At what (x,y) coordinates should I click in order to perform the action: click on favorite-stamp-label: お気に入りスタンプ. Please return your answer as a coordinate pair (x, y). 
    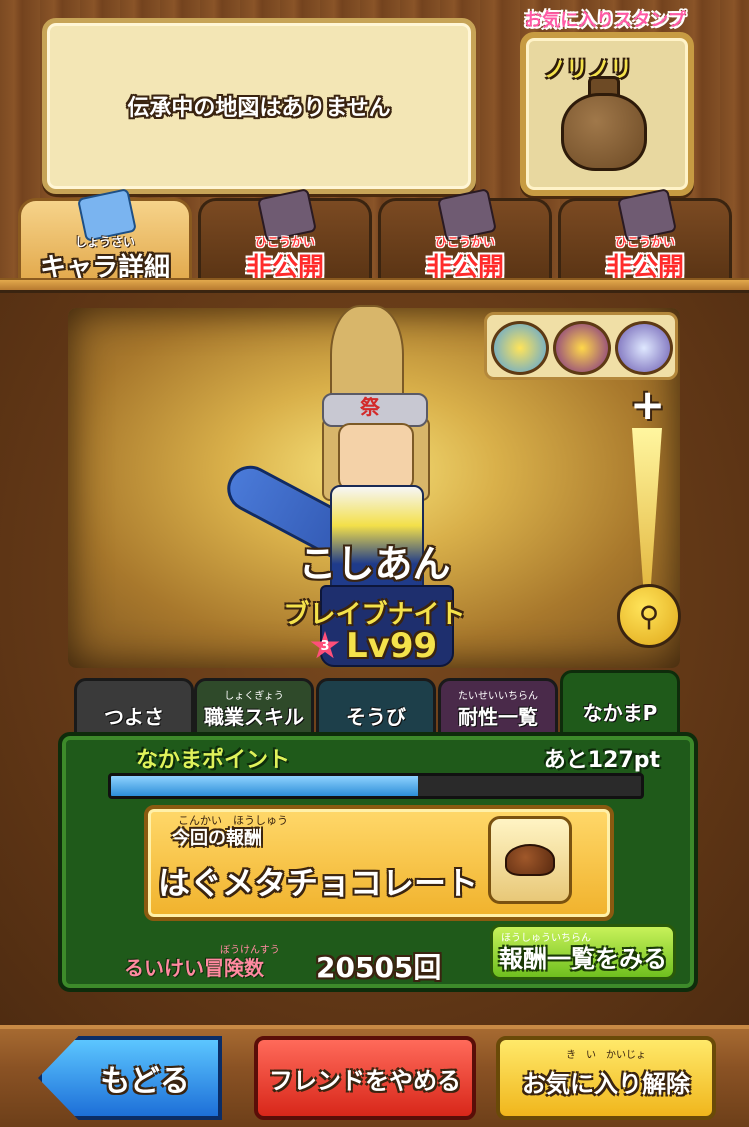
    Looking at the image, I should click on (605, 20).